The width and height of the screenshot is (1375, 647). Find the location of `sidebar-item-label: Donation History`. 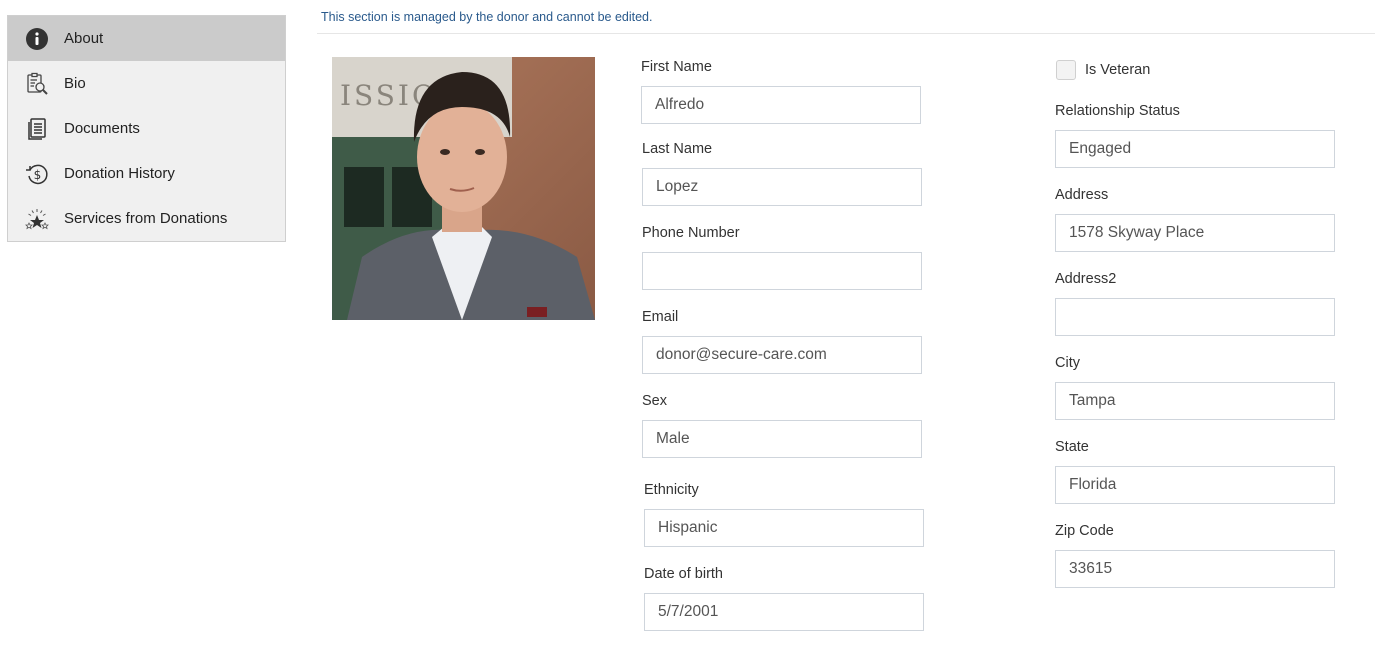

sidebar-item-label: Donation History is located at coordinates (119, 173).